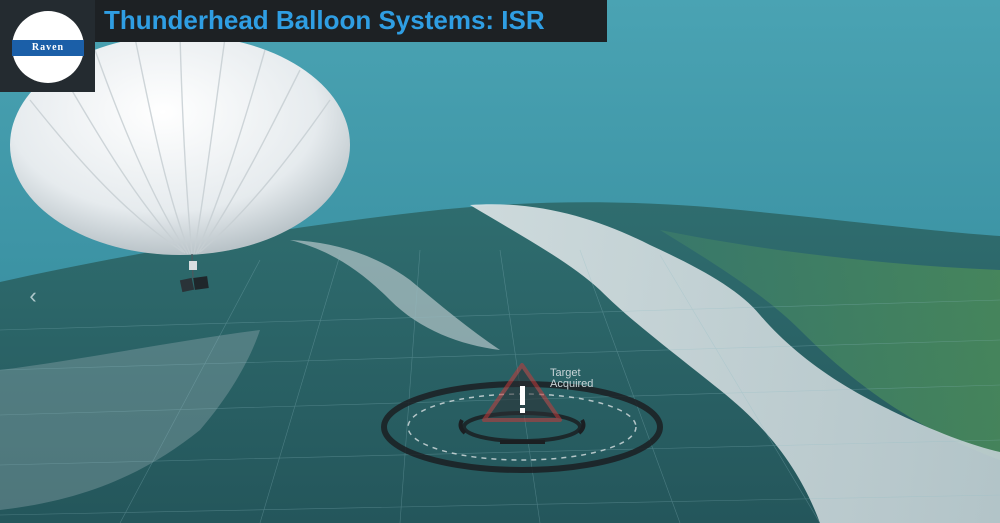  Describe the element at coordinates (572, 384) in the screenshot. I see `target-label-line2: Acquired` at that location.